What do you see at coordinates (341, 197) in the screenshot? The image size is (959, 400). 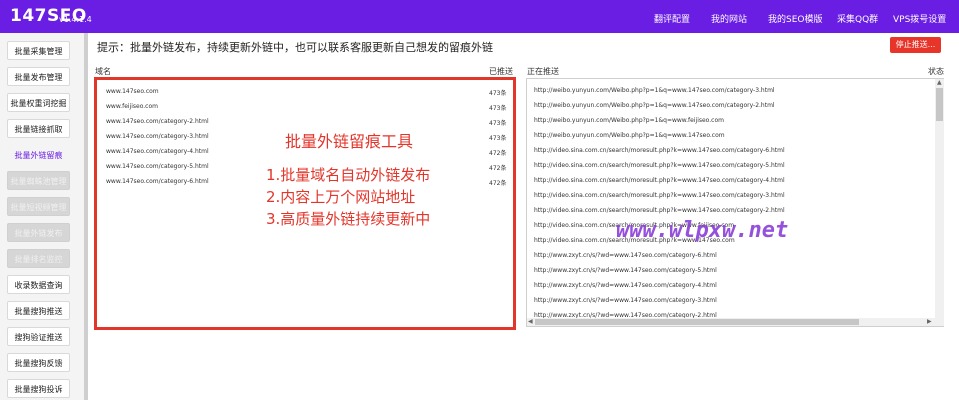 I see `annotation-line: 2.内容上万个网站地址` at bounding box center [341, 197].